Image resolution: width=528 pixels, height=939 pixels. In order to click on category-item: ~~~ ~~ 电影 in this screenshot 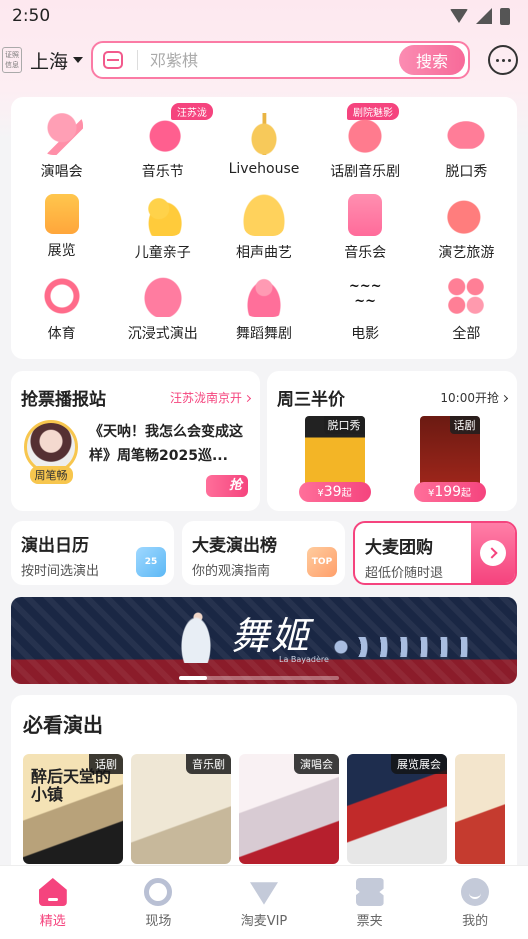, I will do `click(365, 307)`.